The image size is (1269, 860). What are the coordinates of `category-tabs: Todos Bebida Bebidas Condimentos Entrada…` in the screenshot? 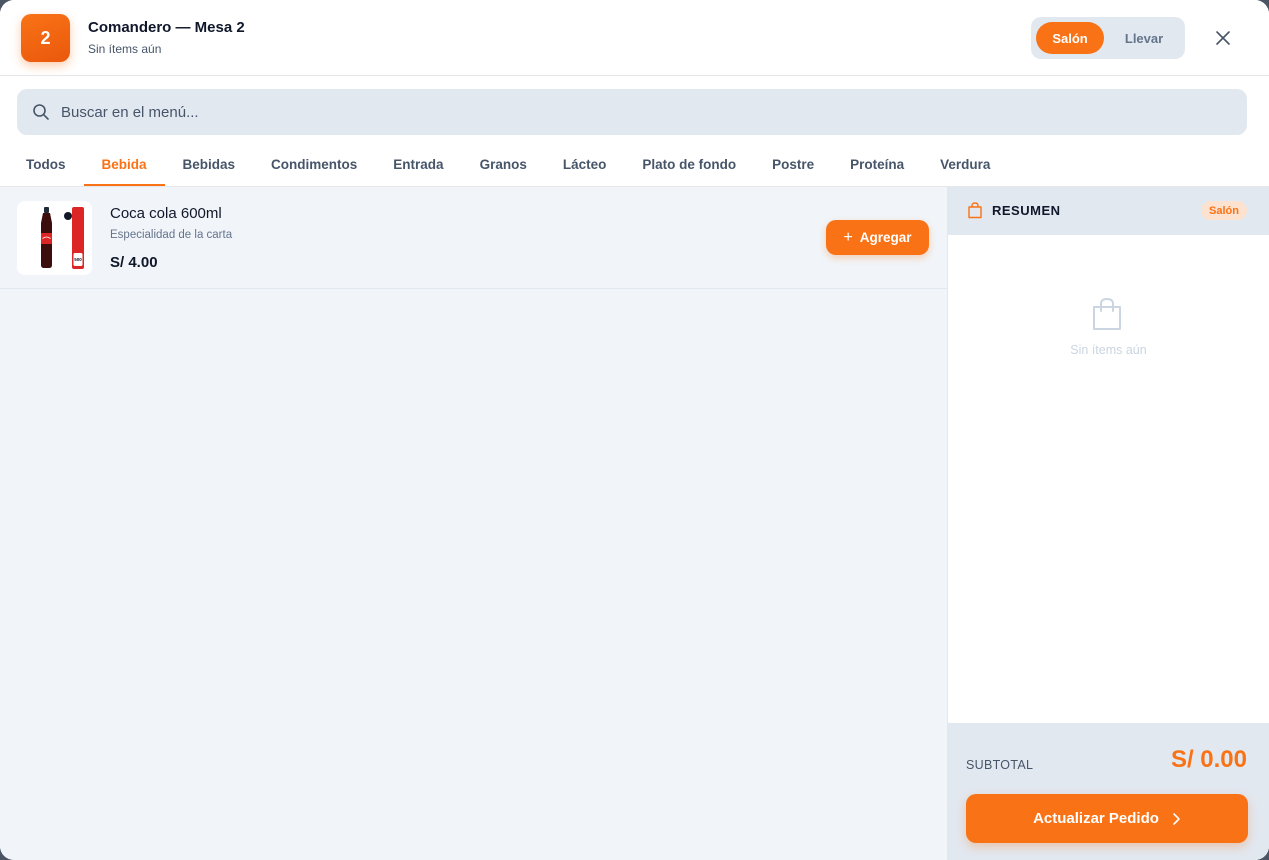 It's located at (508, 164).